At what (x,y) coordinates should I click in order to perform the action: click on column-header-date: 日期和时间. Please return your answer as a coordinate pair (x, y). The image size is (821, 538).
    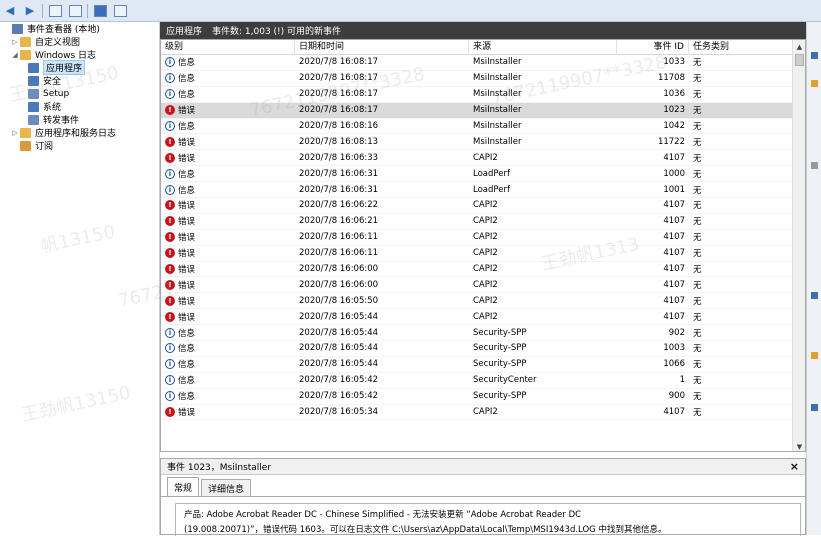
    Looking at the image, I should click on (382, 47).